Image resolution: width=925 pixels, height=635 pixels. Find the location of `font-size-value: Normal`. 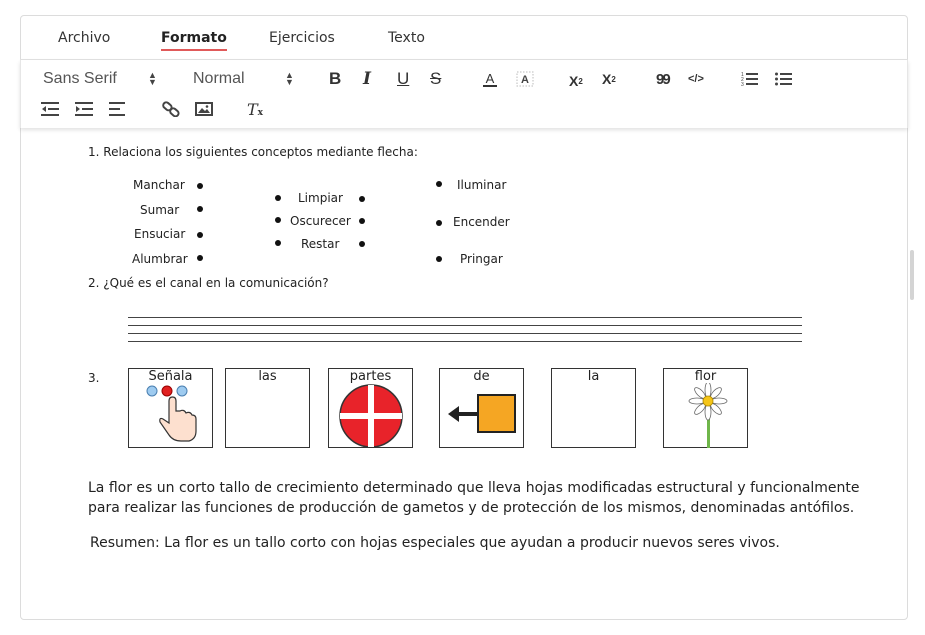

font-size-value: Normal is located at coordinates (219, 78).